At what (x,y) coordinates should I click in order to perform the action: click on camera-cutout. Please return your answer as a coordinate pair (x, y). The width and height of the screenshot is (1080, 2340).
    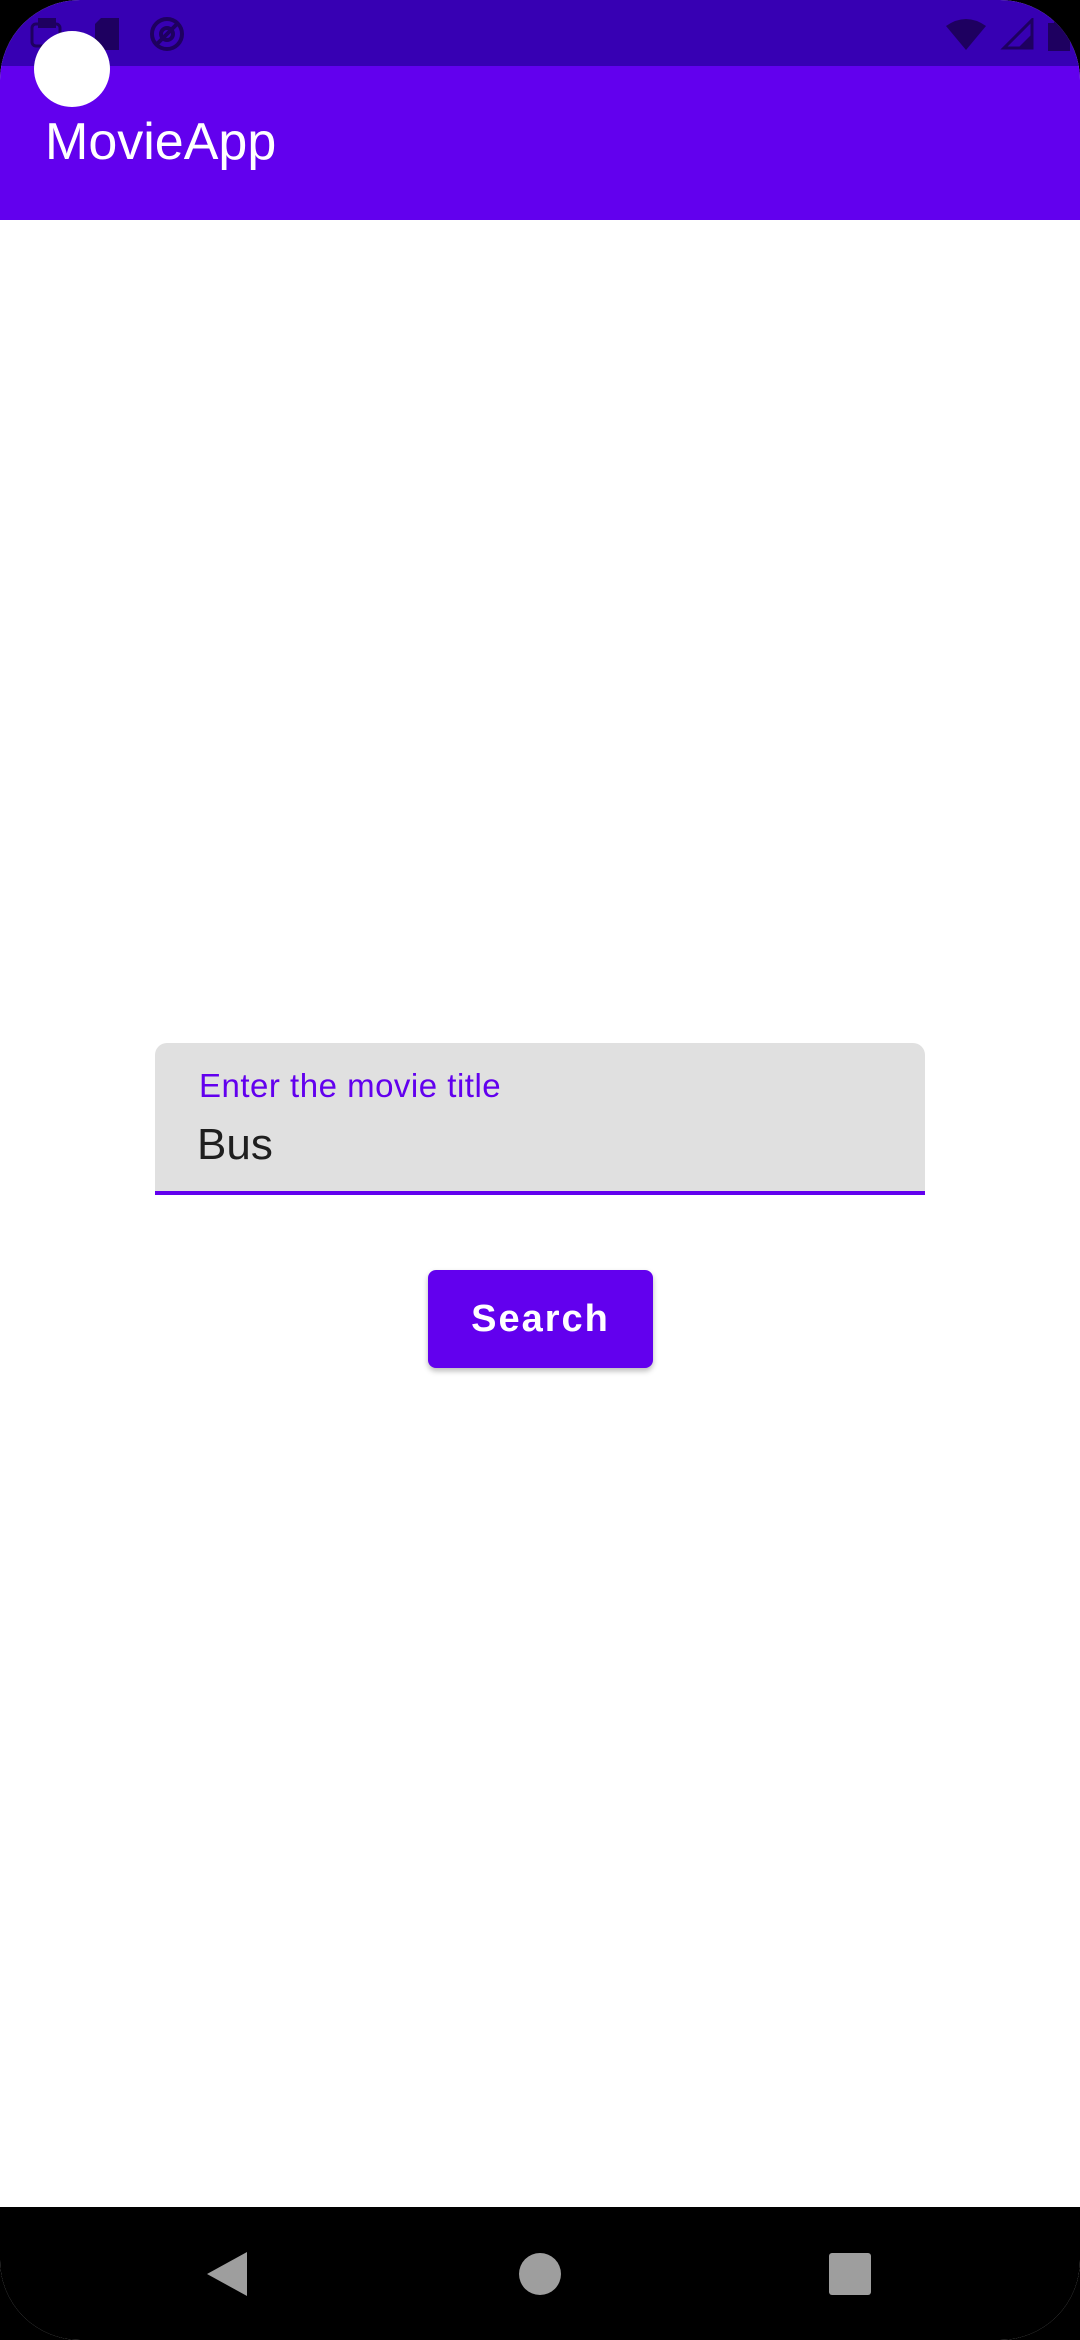
    Looking at the image, I should click on (72, 69).